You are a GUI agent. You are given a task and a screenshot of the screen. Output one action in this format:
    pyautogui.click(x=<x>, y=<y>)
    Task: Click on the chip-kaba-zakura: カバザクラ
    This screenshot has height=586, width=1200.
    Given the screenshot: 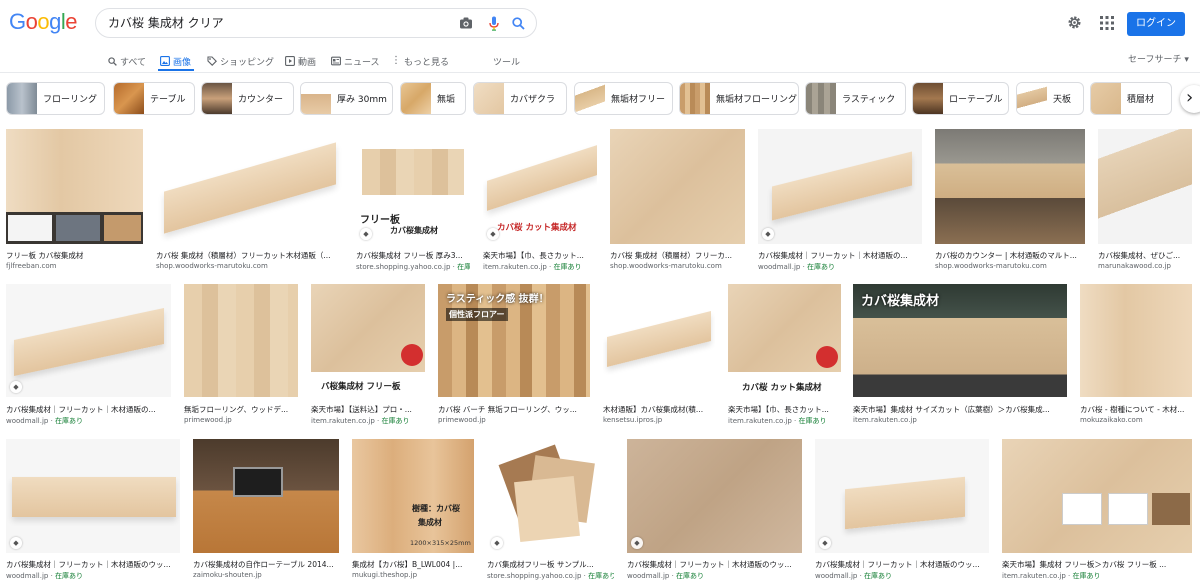 What is the action you would take?
    pyautogui.click(x=520, y=98)
    